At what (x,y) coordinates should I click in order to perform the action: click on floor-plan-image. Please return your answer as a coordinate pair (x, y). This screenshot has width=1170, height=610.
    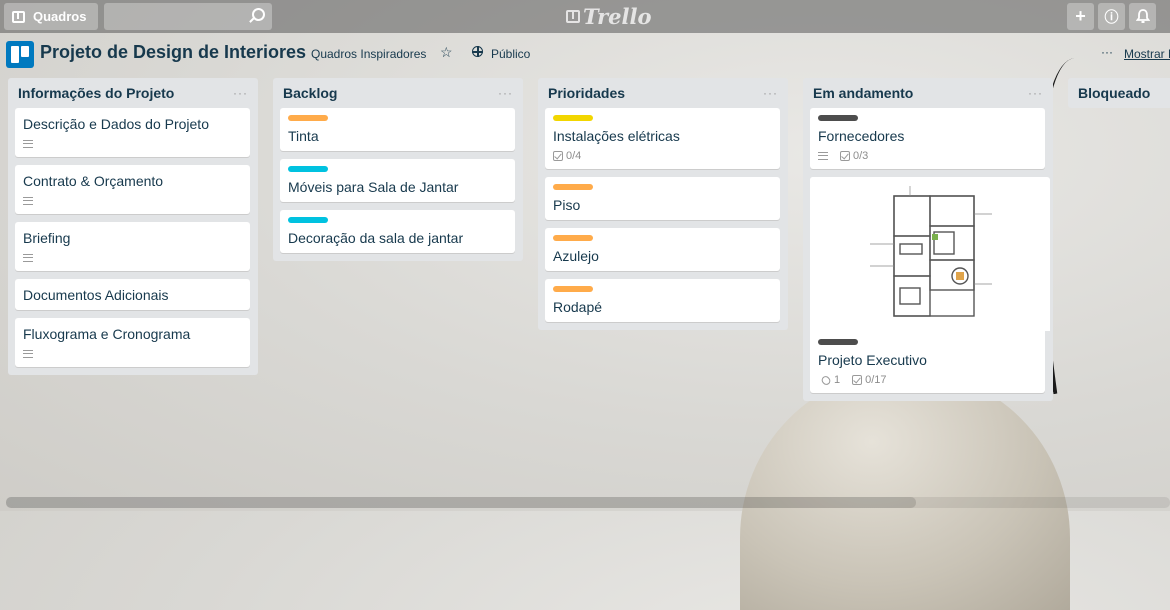
    Looking at the image, I should click on (931, 251).